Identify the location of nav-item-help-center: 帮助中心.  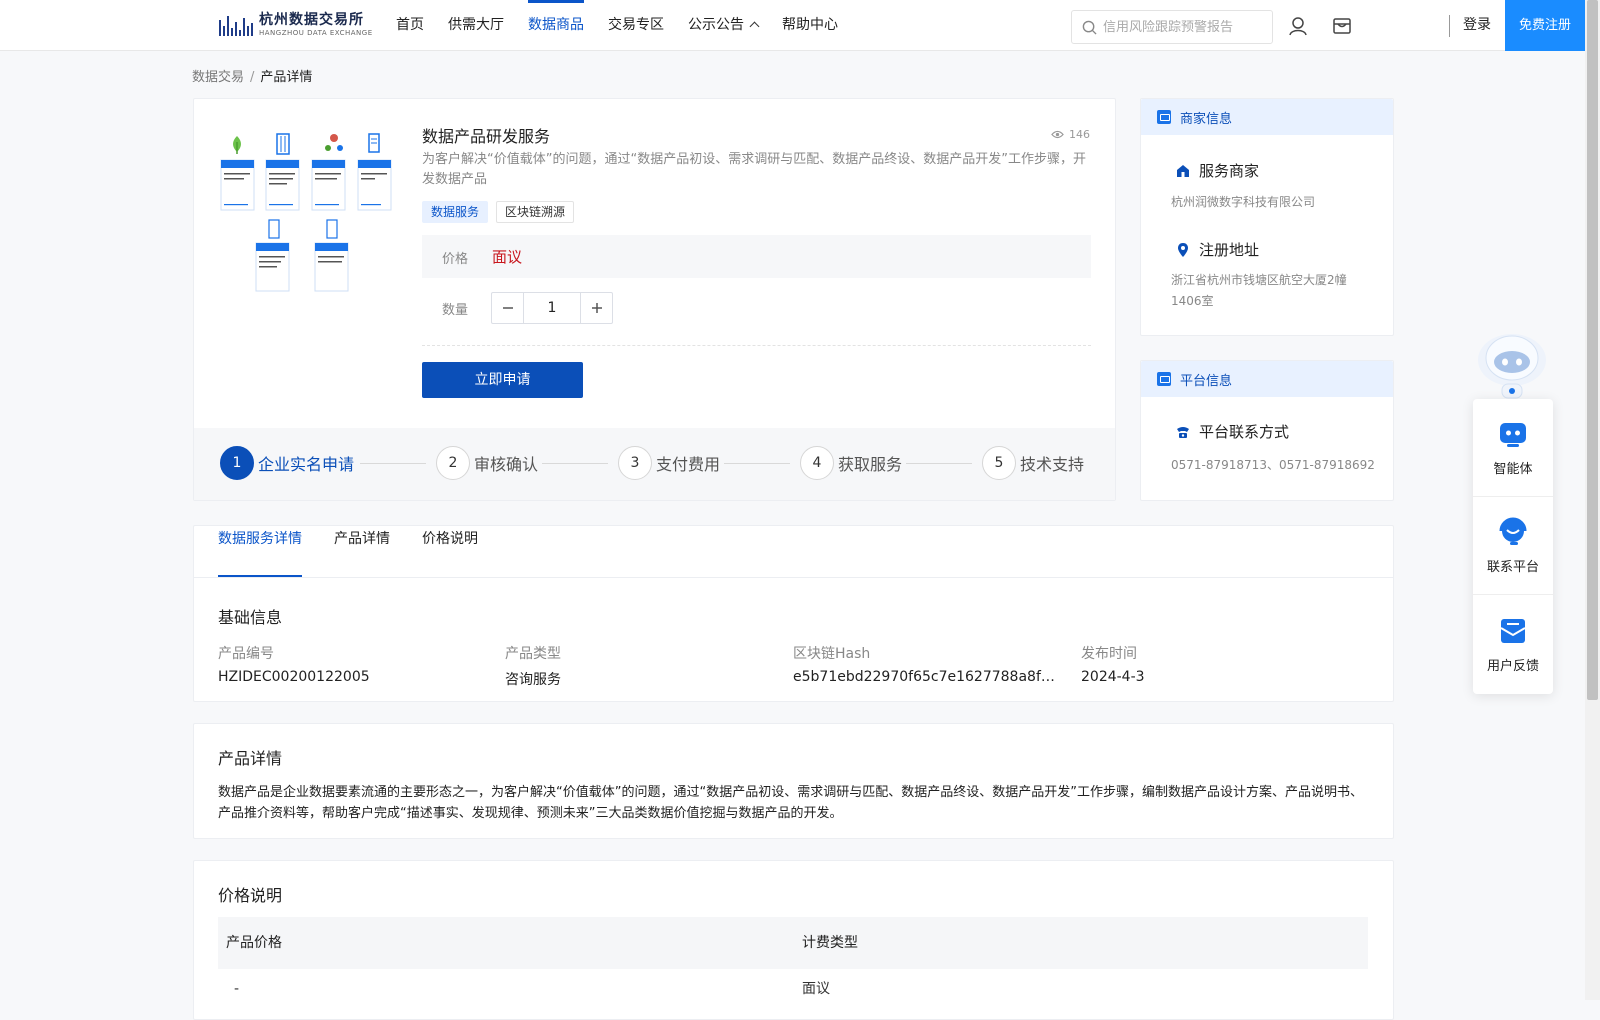
(810, 25).